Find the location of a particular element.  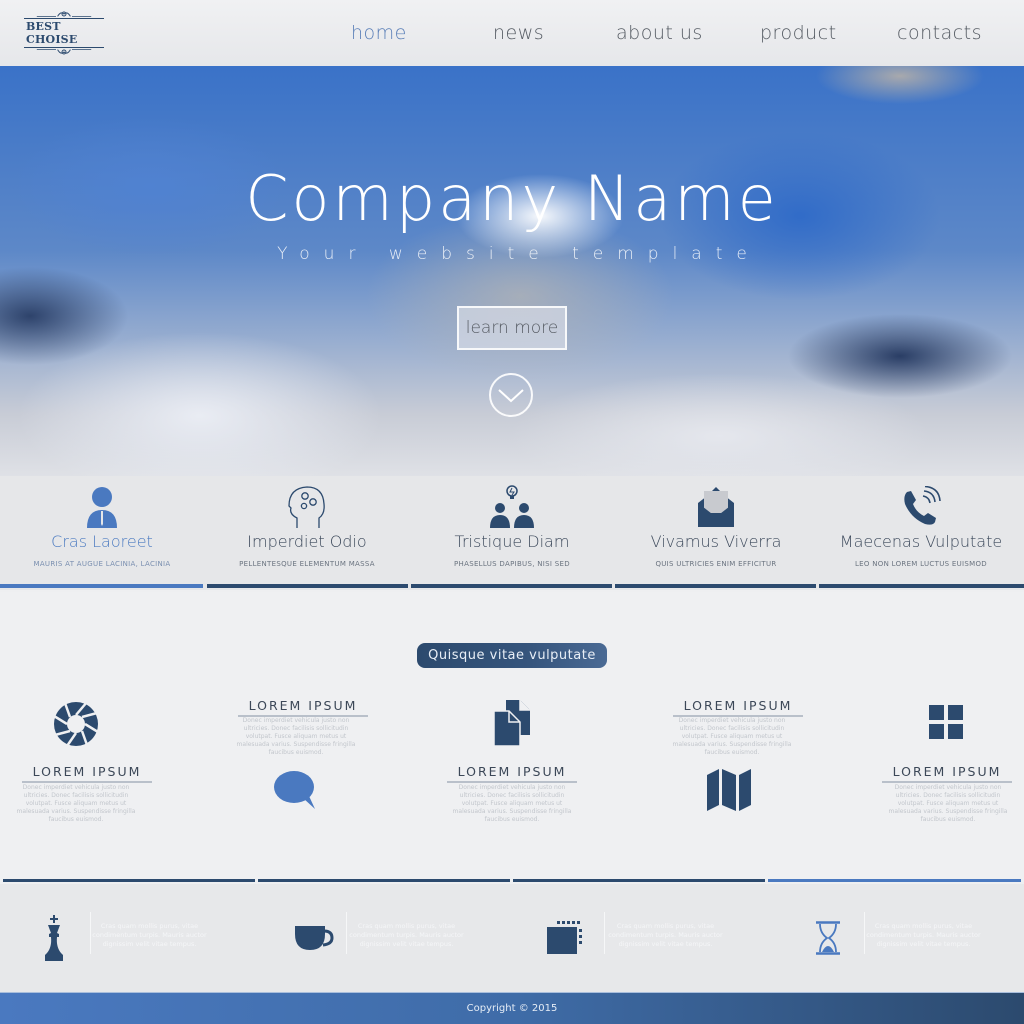

main-nav: home news about us product contacts is located at coordinates (512, 34).